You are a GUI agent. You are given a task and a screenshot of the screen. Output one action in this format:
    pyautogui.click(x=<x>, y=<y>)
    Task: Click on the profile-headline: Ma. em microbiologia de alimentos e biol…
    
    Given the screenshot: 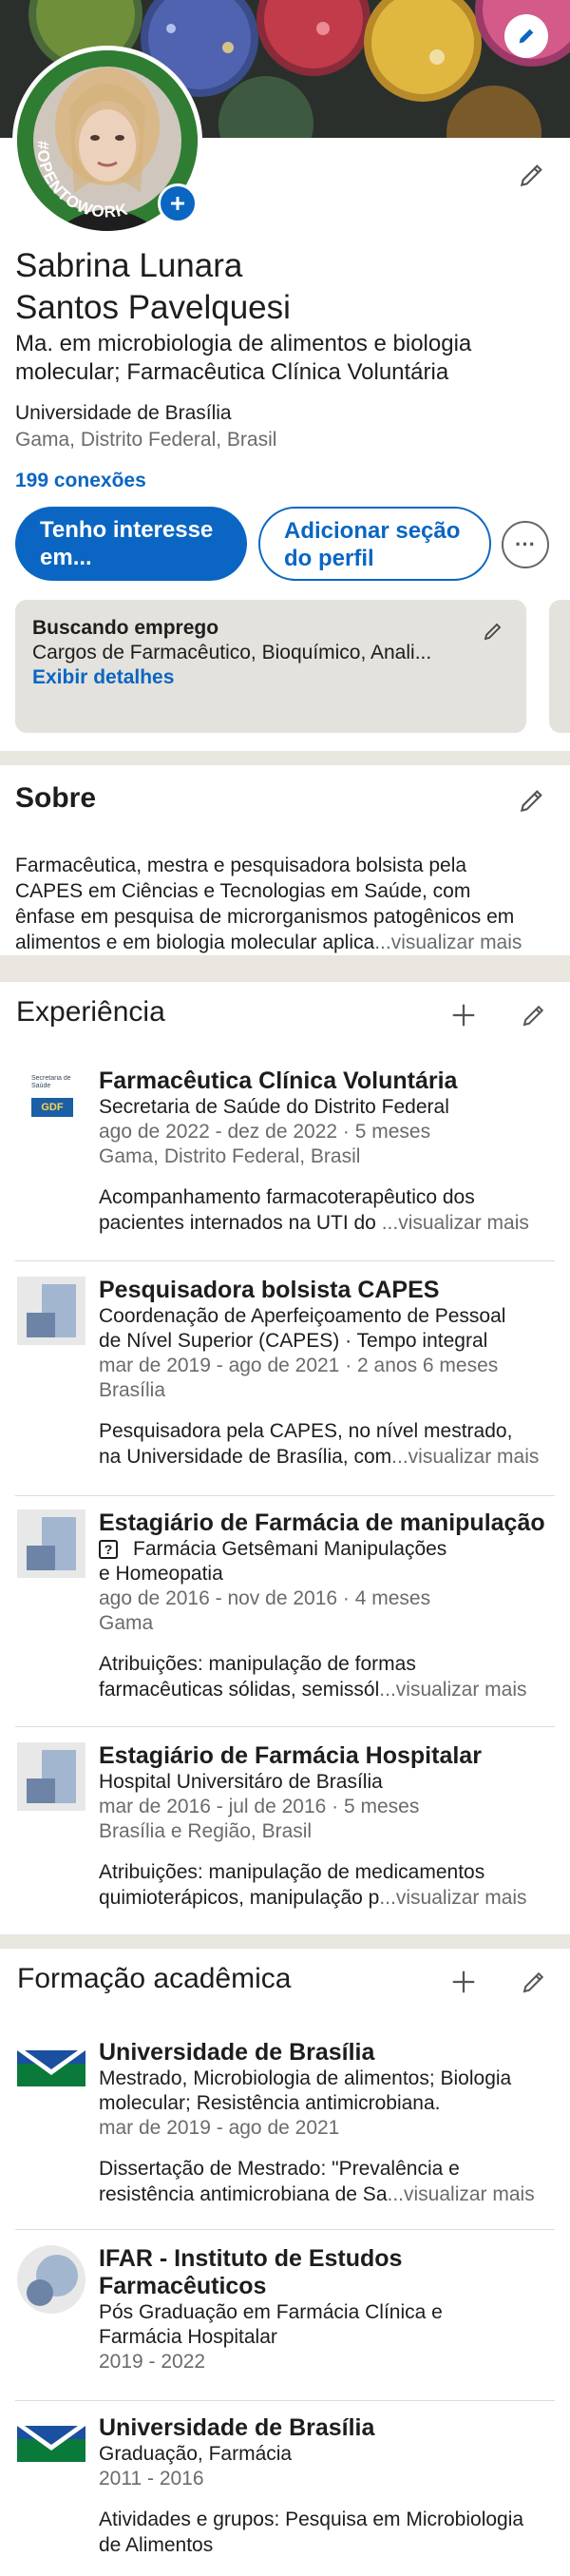 What is the action you would take?
    pyautogui.click(x=243, y=359)
    